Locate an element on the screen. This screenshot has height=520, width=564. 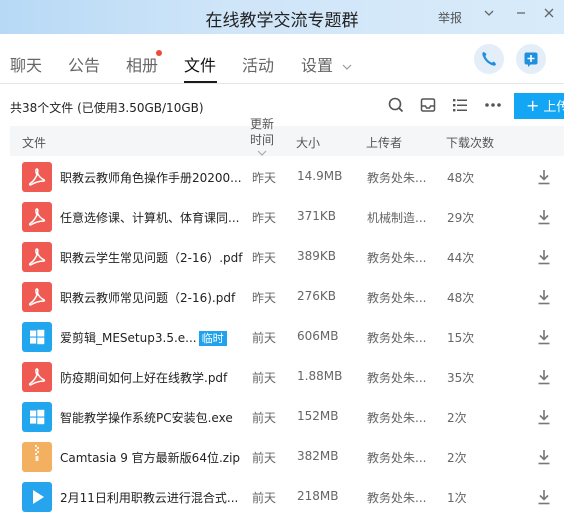
tab-settings: 设置 is located at coordinates (326, 64).